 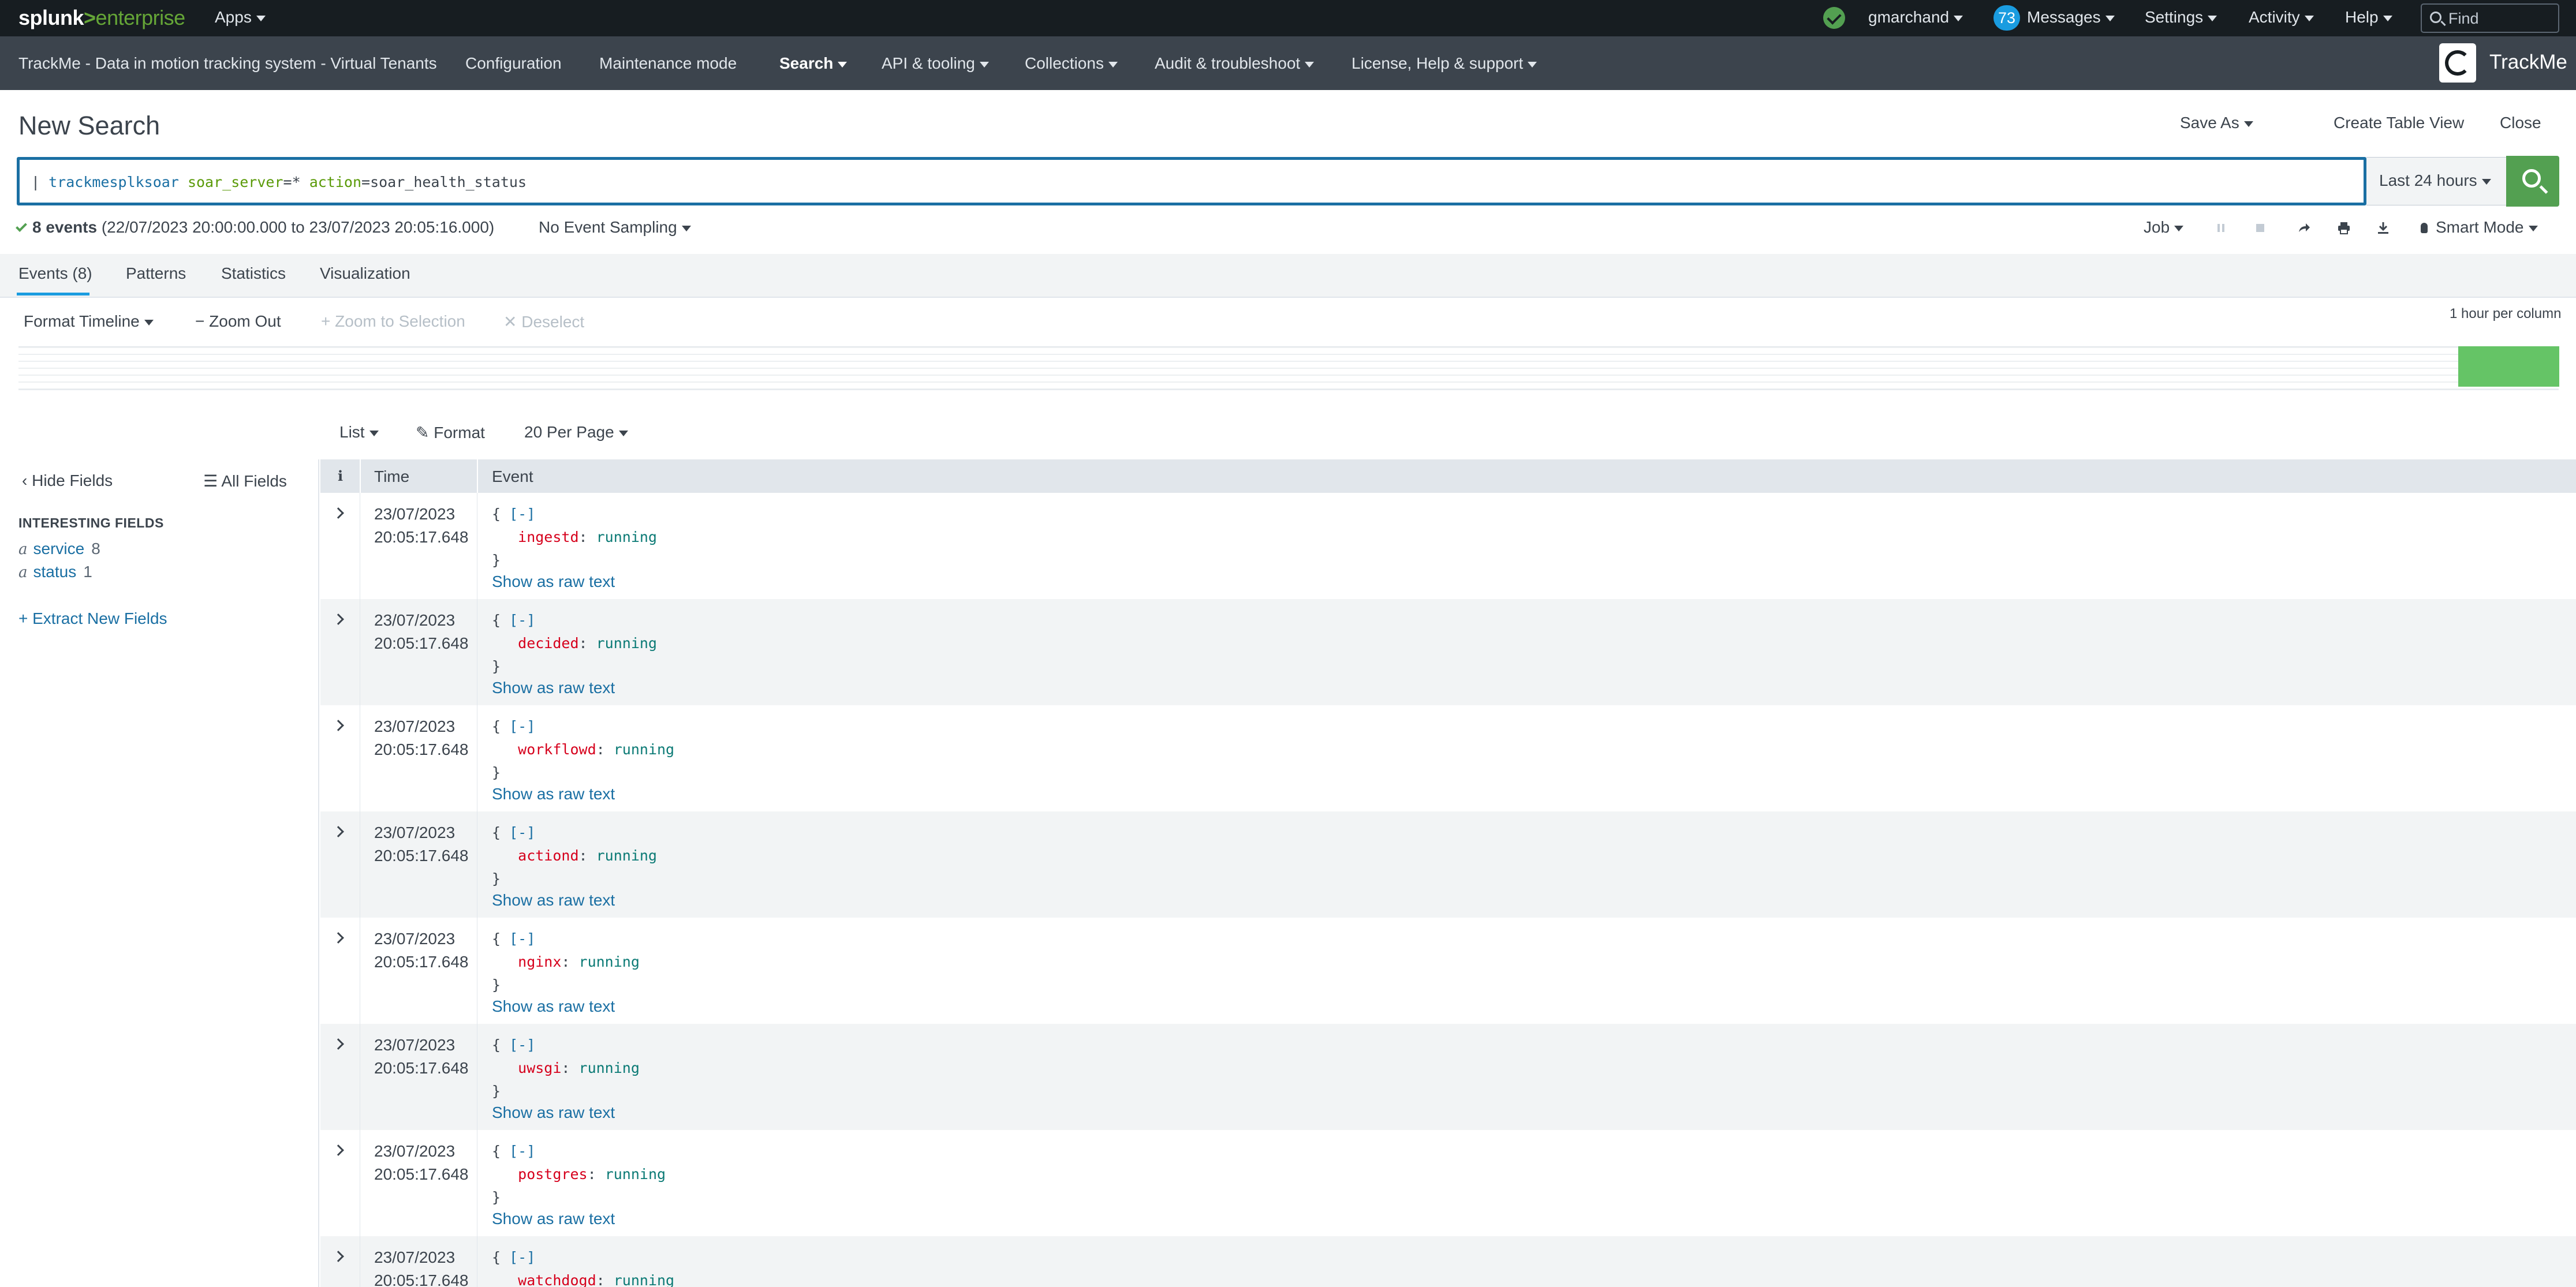 What do you see at coordinates (2383, 227) in the screenshot?
I see `export-icon` at bounding box center [2383, 227].